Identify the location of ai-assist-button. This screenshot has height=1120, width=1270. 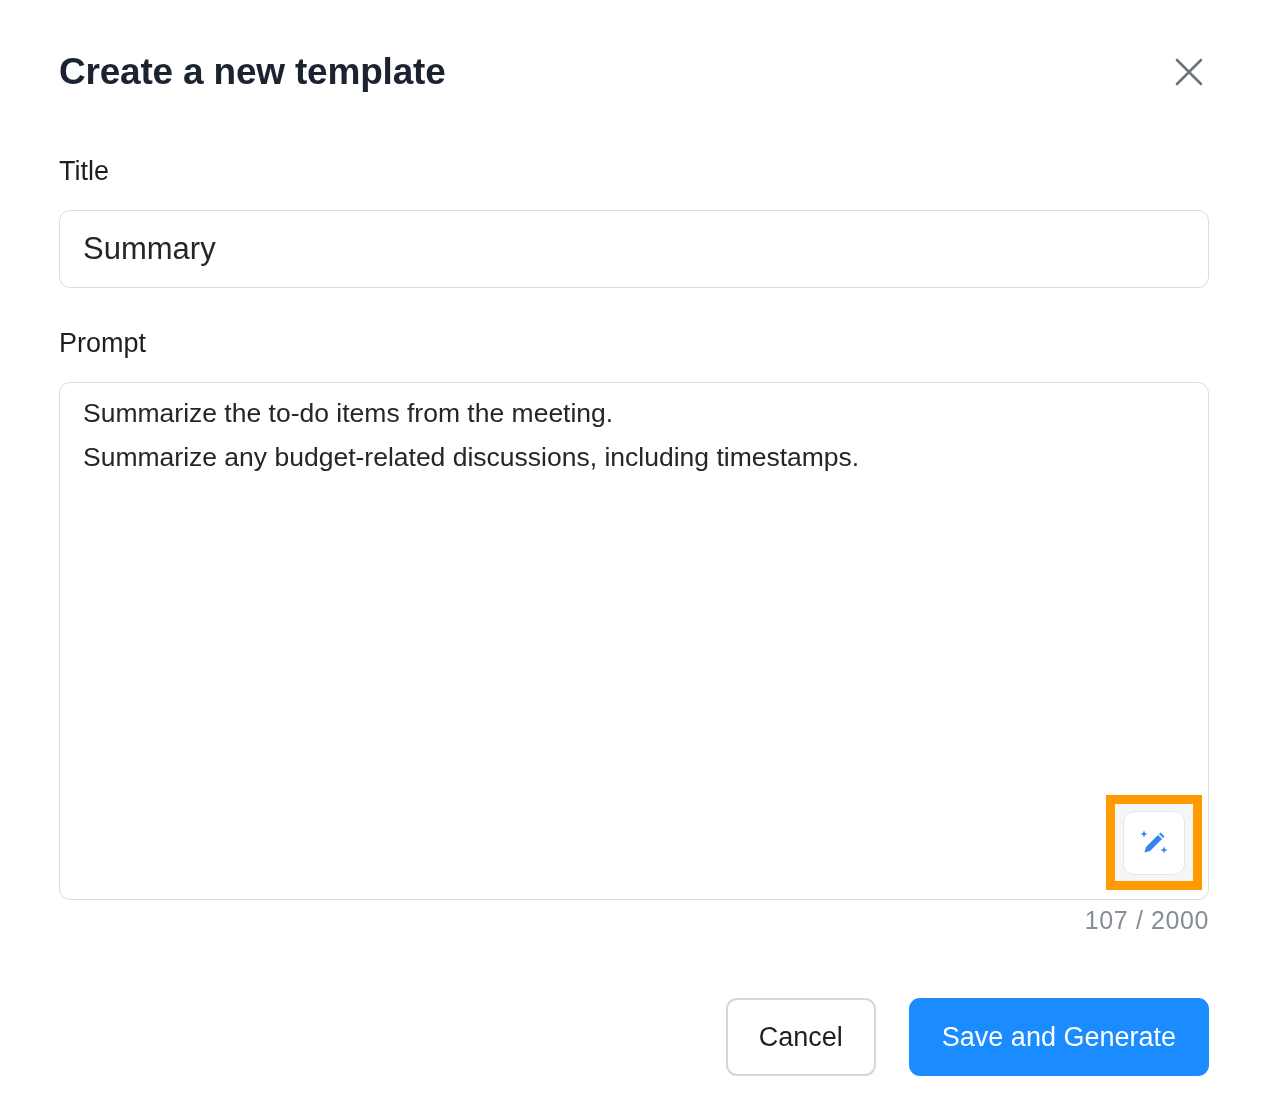
(1154, 842).